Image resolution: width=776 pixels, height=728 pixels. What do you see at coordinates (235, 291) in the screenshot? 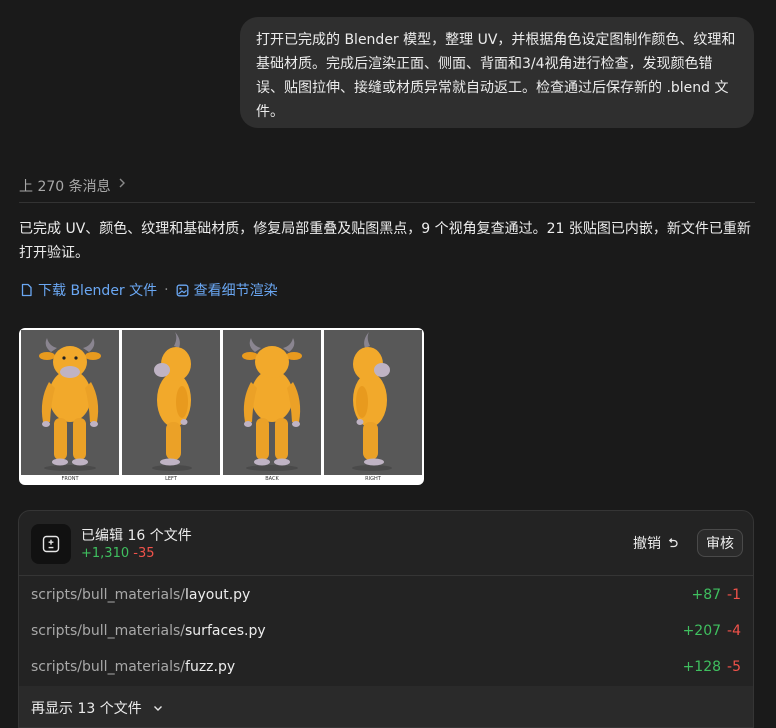
I see `view-detail-render-label: 查看细节渲染` at bounding box center [235, 291].